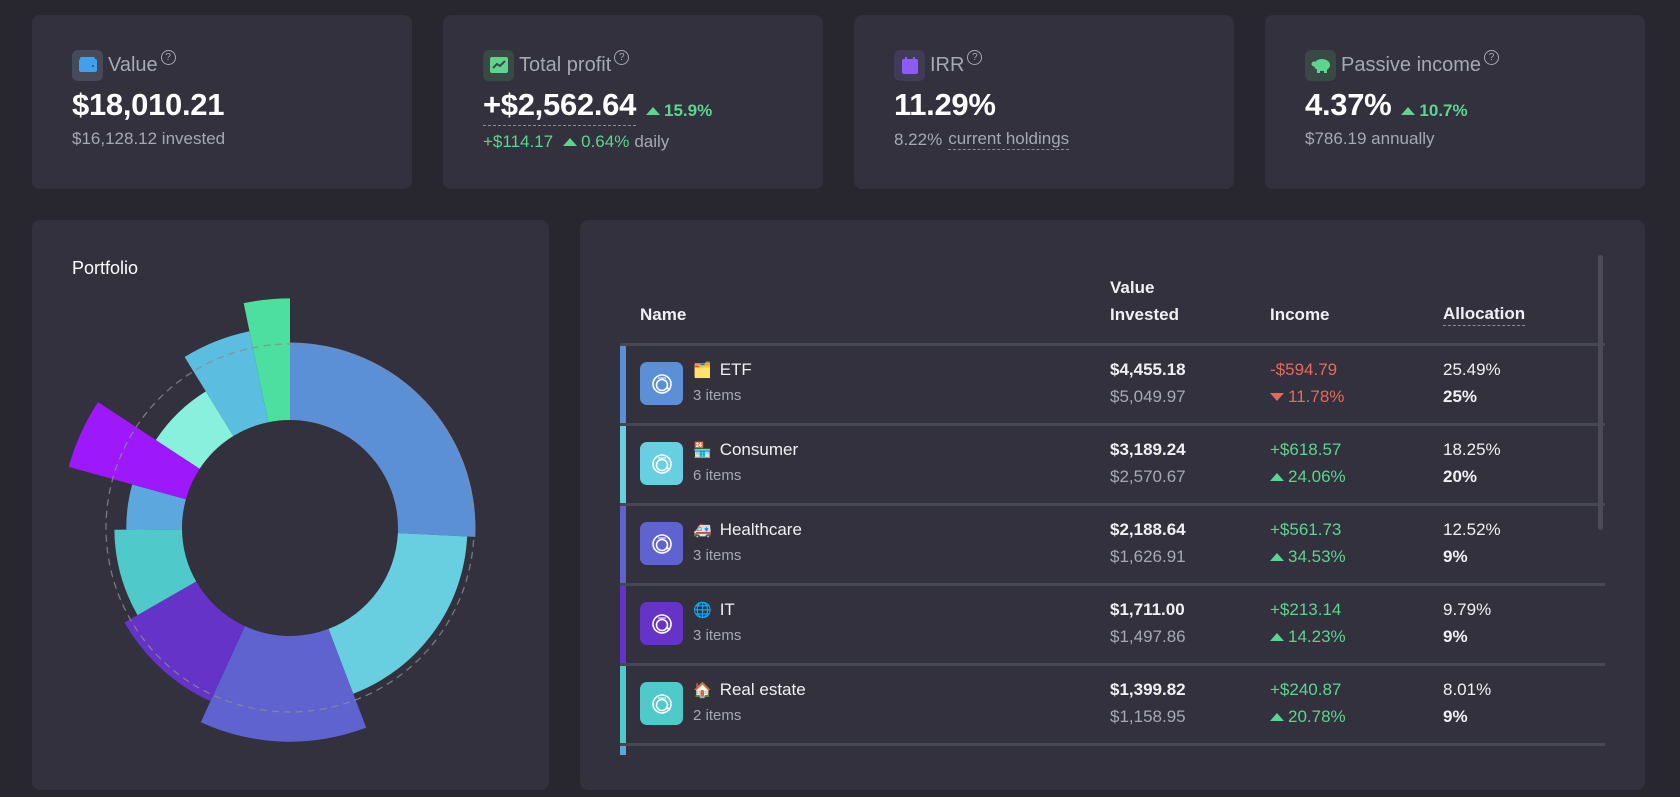 This screenshot has height=797, width=1680. I want to click on header-invested: Invested, so click(1144, 314).